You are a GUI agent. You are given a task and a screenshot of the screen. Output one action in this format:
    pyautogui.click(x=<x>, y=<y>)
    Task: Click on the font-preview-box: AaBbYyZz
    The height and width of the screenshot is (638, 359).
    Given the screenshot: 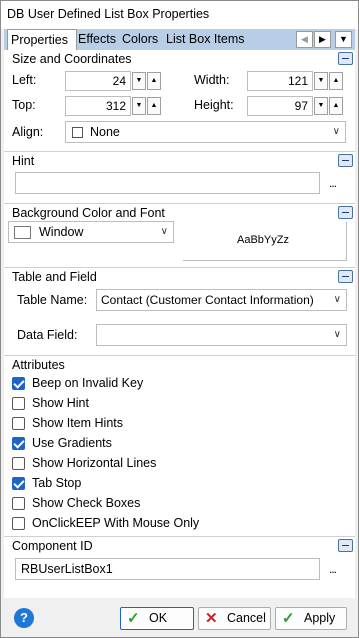 What is the action you would take?
    pyautogui.click(x=265, y=241)
    